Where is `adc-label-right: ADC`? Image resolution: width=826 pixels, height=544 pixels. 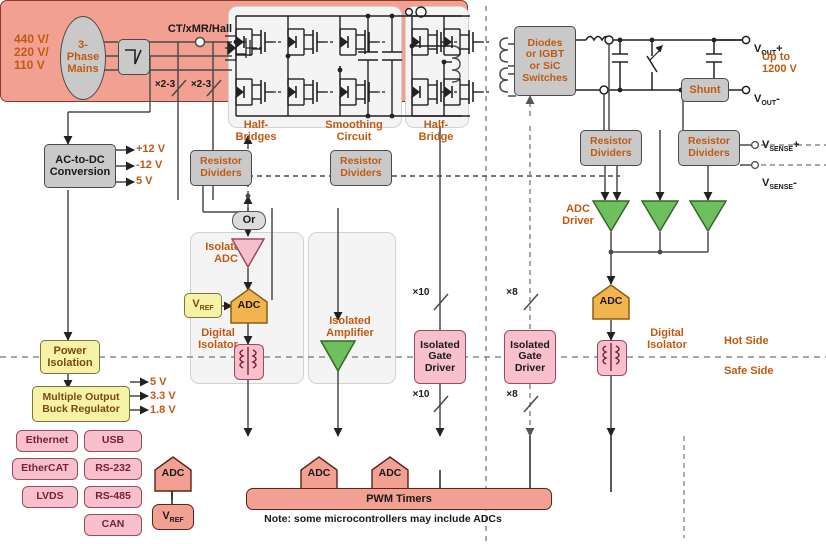 adc-label-right: ADC is located at coordinates (611, 301).